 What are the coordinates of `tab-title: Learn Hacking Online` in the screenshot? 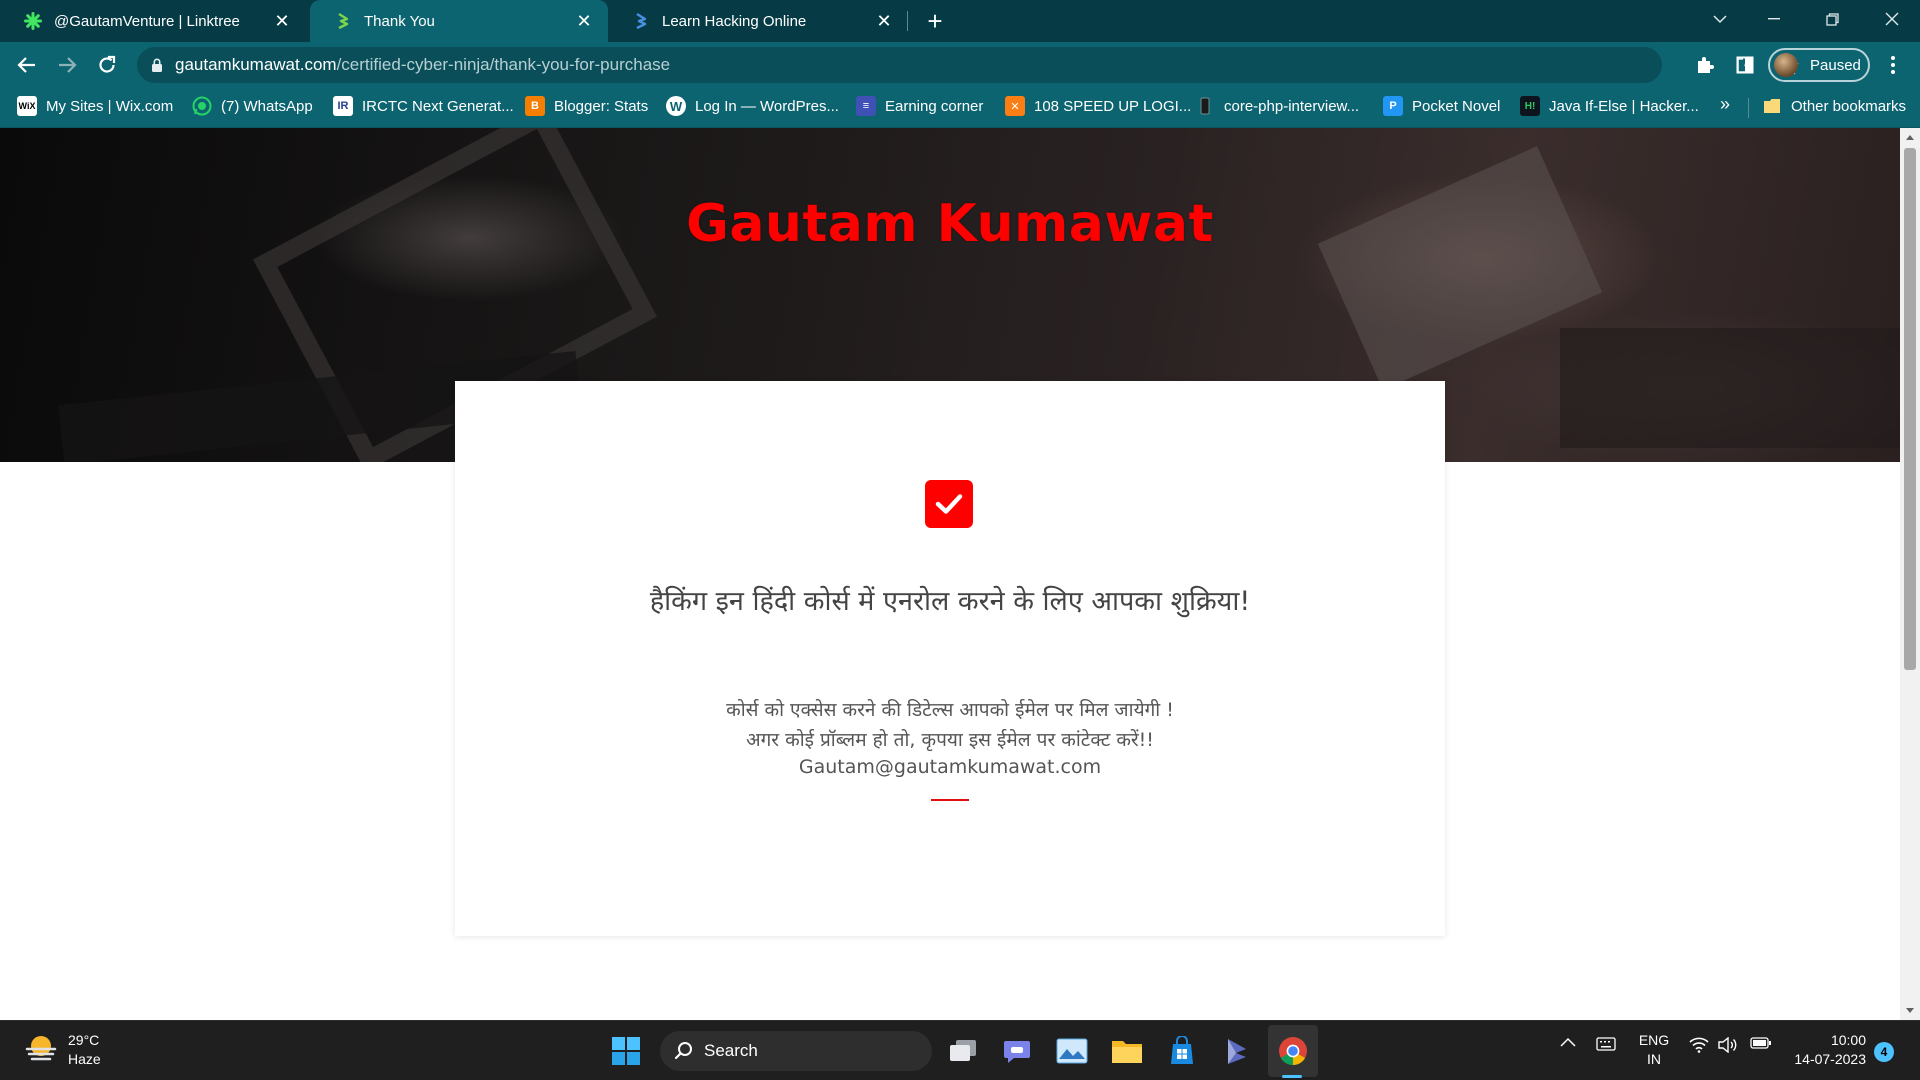 It's located at (734, 21).